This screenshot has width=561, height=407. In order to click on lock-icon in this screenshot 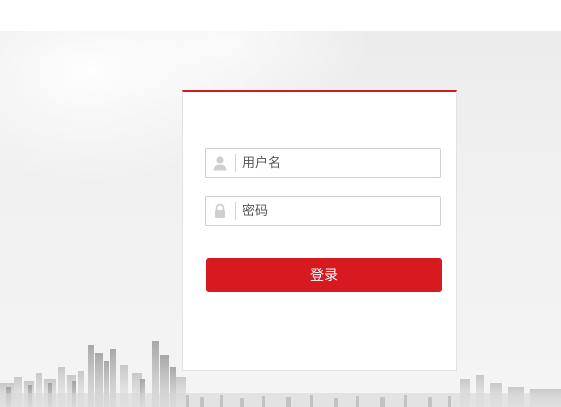, I will do `click(220, 211)`.